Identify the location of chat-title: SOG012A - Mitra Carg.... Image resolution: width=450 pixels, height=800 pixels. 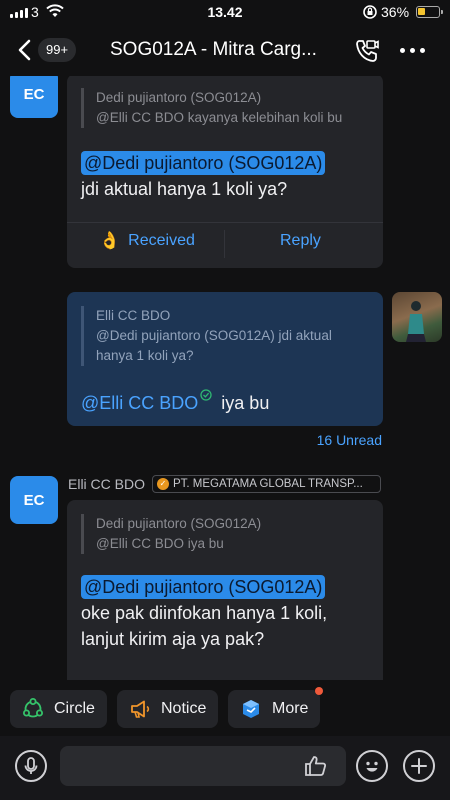
(227, 50).